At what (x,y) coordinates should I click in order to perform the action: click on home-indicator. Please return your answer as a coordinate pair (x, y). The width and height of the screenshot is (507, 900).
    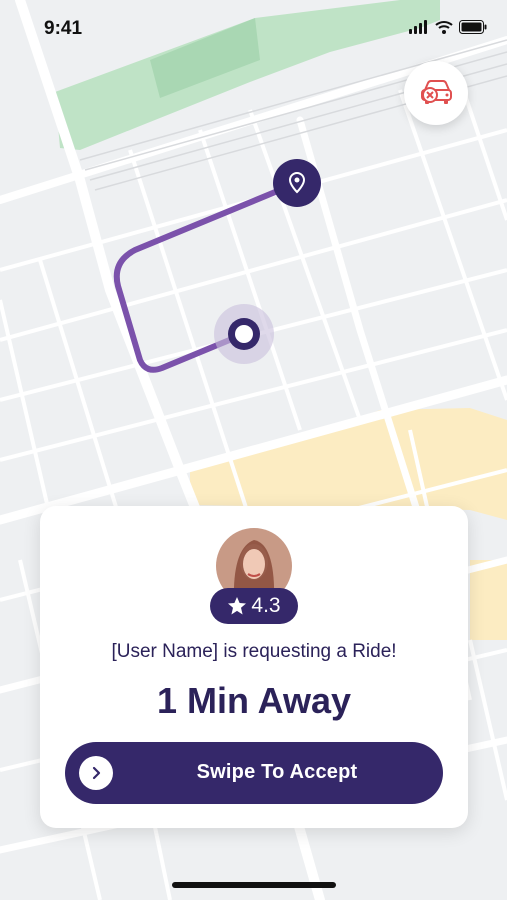
    Looking at the image, I should click on (254, 885).